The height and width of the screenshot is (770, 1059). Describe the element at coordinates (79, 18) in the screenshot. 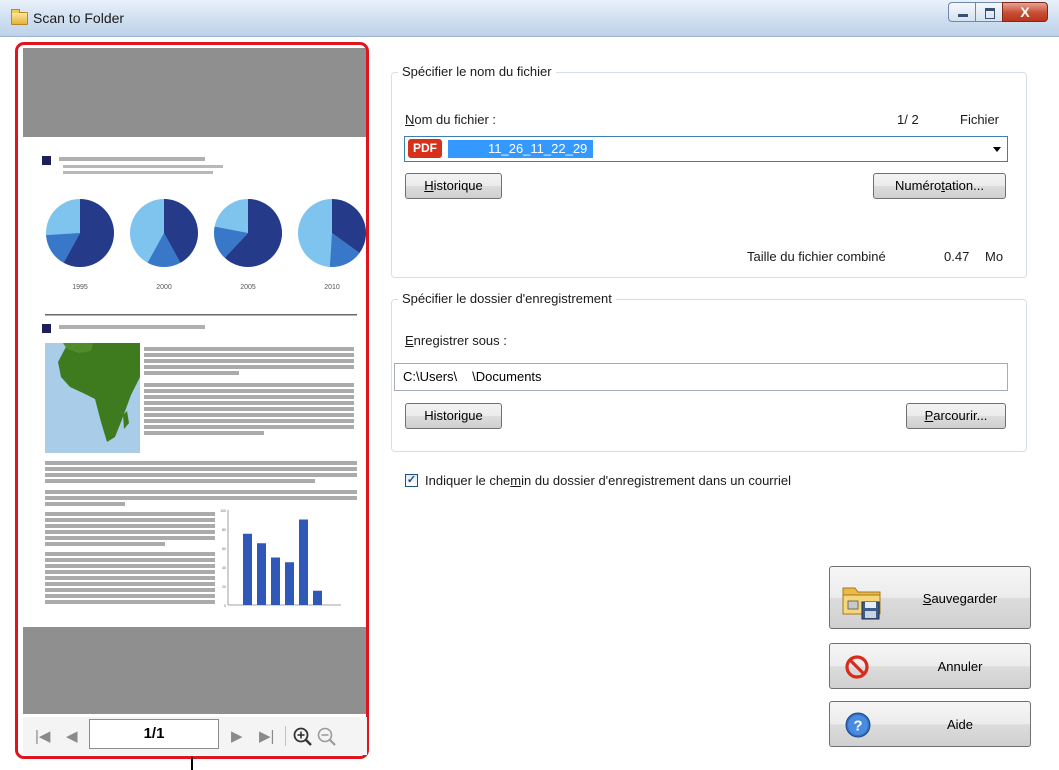

I see `window-title: Scan to Folder` at that location.